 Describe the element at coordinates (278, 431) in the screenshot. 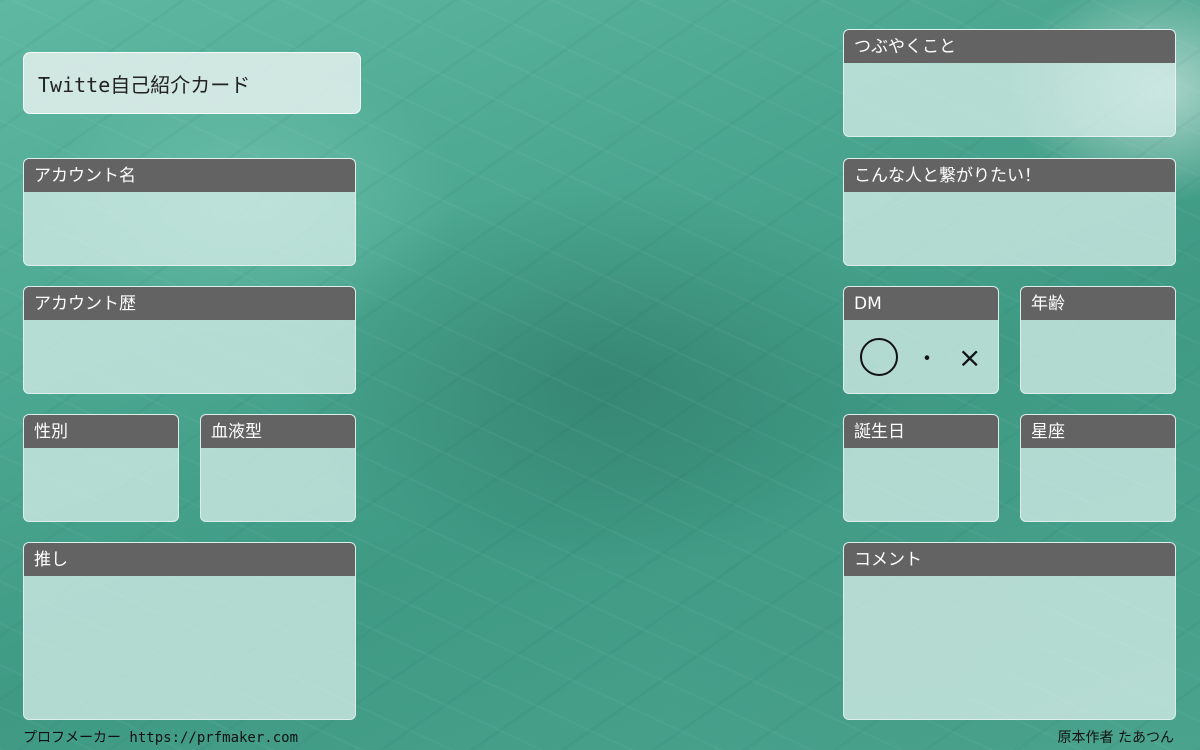

I see `blood-type-label: 血液型` at that location.